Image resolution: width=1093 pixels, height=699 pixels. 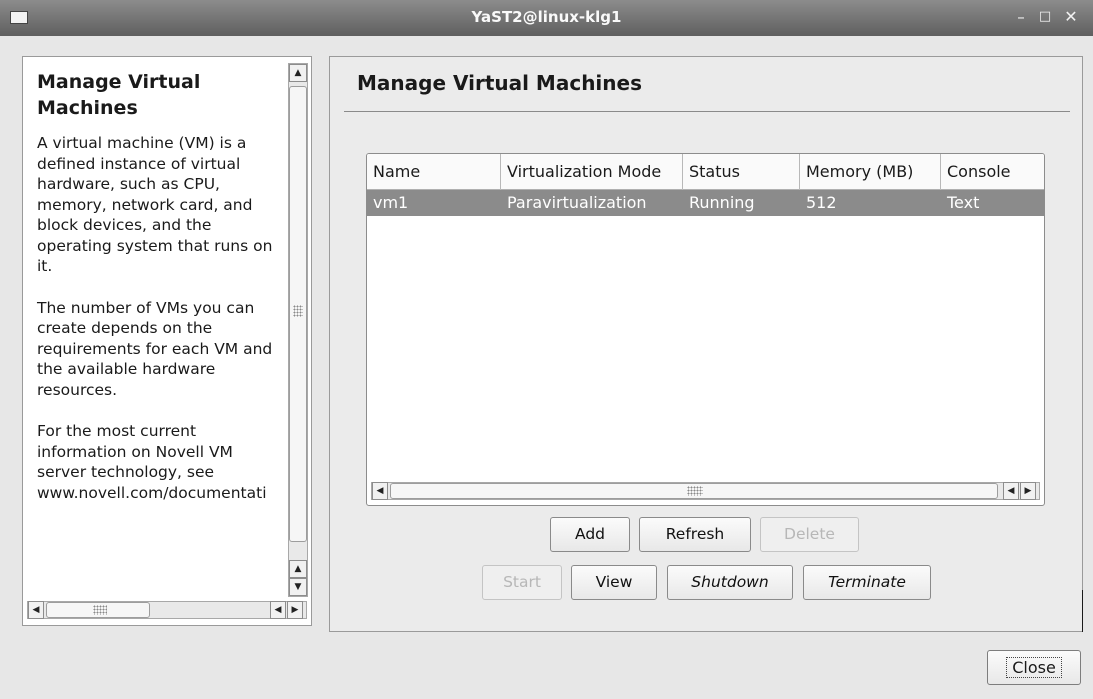 I want to click on help-scroll-thumb, so click(x=298, y=314).